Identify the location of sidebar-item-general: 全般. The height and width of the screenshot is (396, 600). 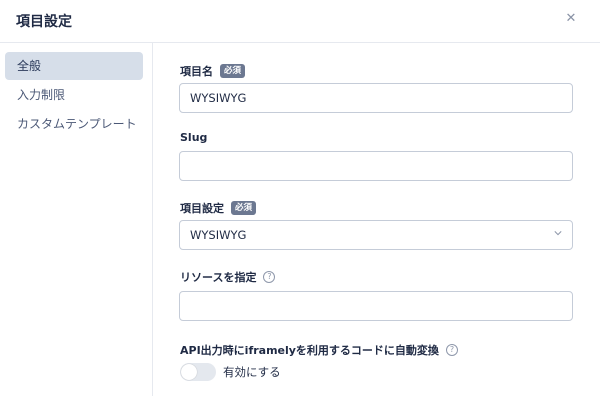
(74, 66).